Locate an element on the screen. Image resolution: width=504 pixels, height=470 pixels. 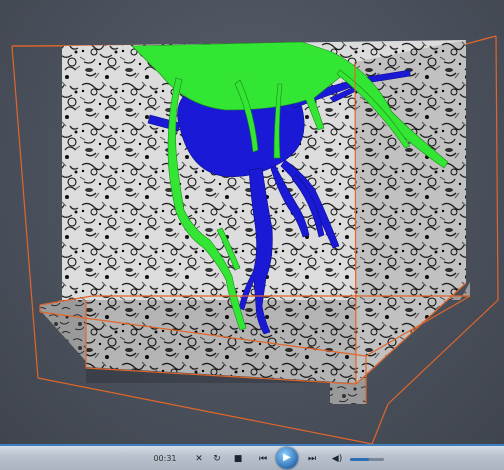
volume-slider-fill is located at coordinates (359, 459).